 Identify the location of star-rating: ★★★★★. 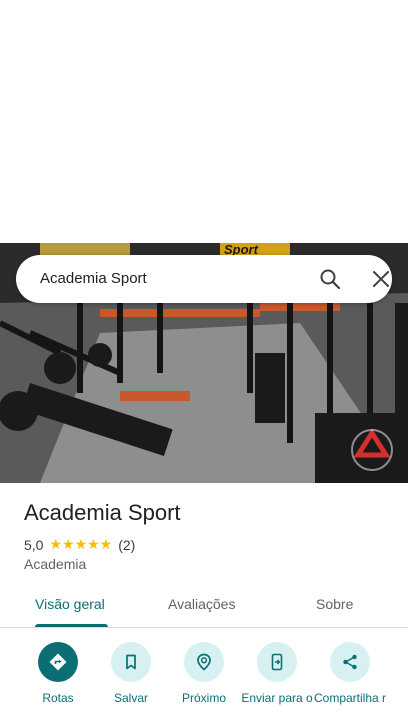
(81, 544).